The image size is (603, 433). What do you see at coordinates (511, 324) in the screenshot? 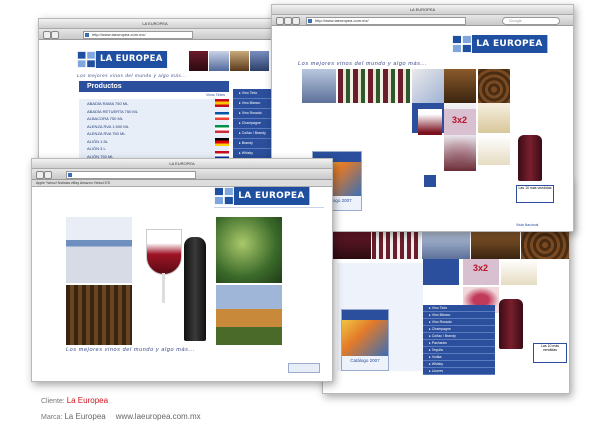
I see `tile-bottle` at bounding box center [511, 324].